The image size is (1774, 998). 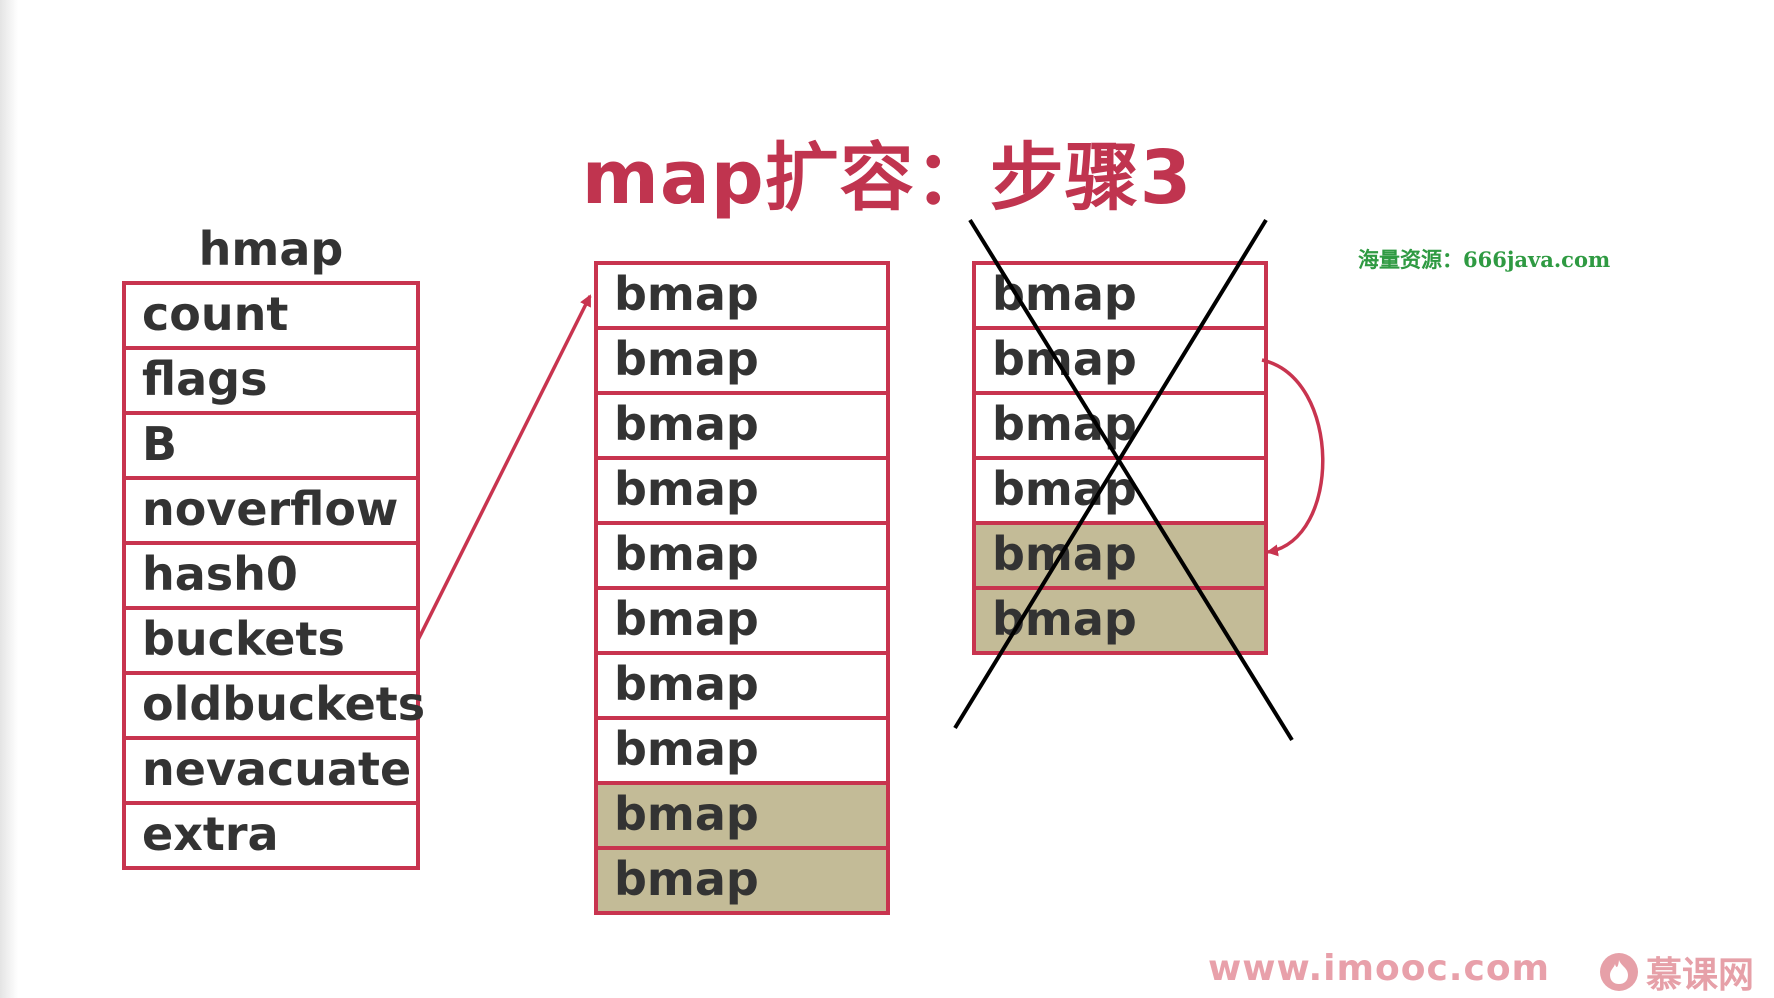 What do you see at coordinates (1484, 259) in the screenshot?
I see `watermark-text: 海量资源：666java.com` at bounding box center [1484, 259].